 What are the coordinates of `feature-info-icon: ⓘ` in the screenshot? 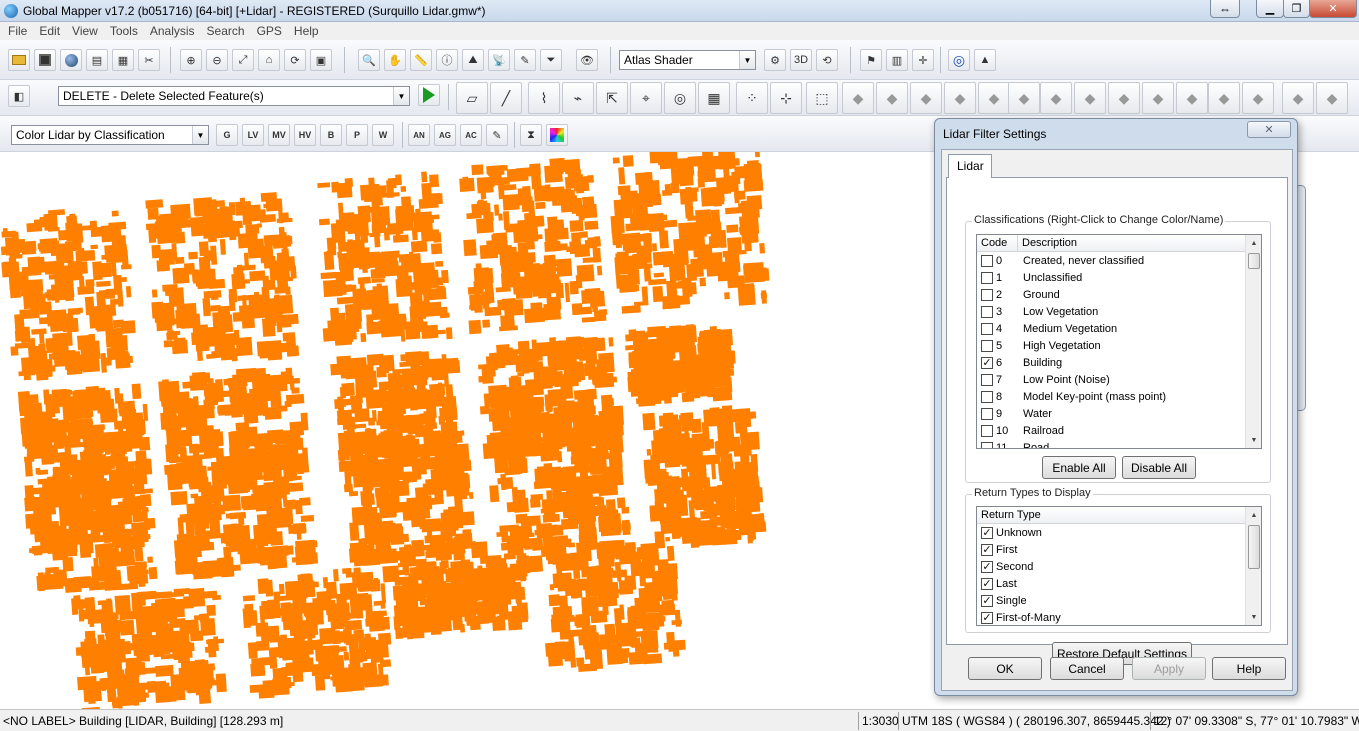 It's located at (447, 60).